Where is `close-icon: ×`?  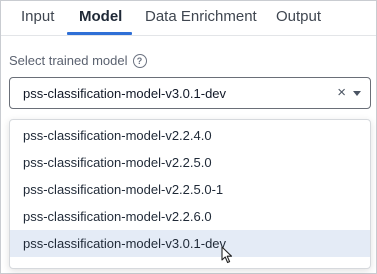 close-icon: × is located at coordinates (341, 93).